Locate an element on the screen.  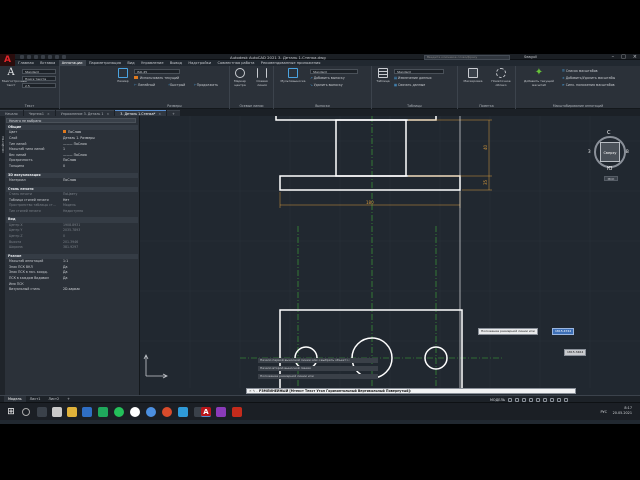
property-row: Знак ПСК в нач. коорд. Да is located at coordinates (72, 272).